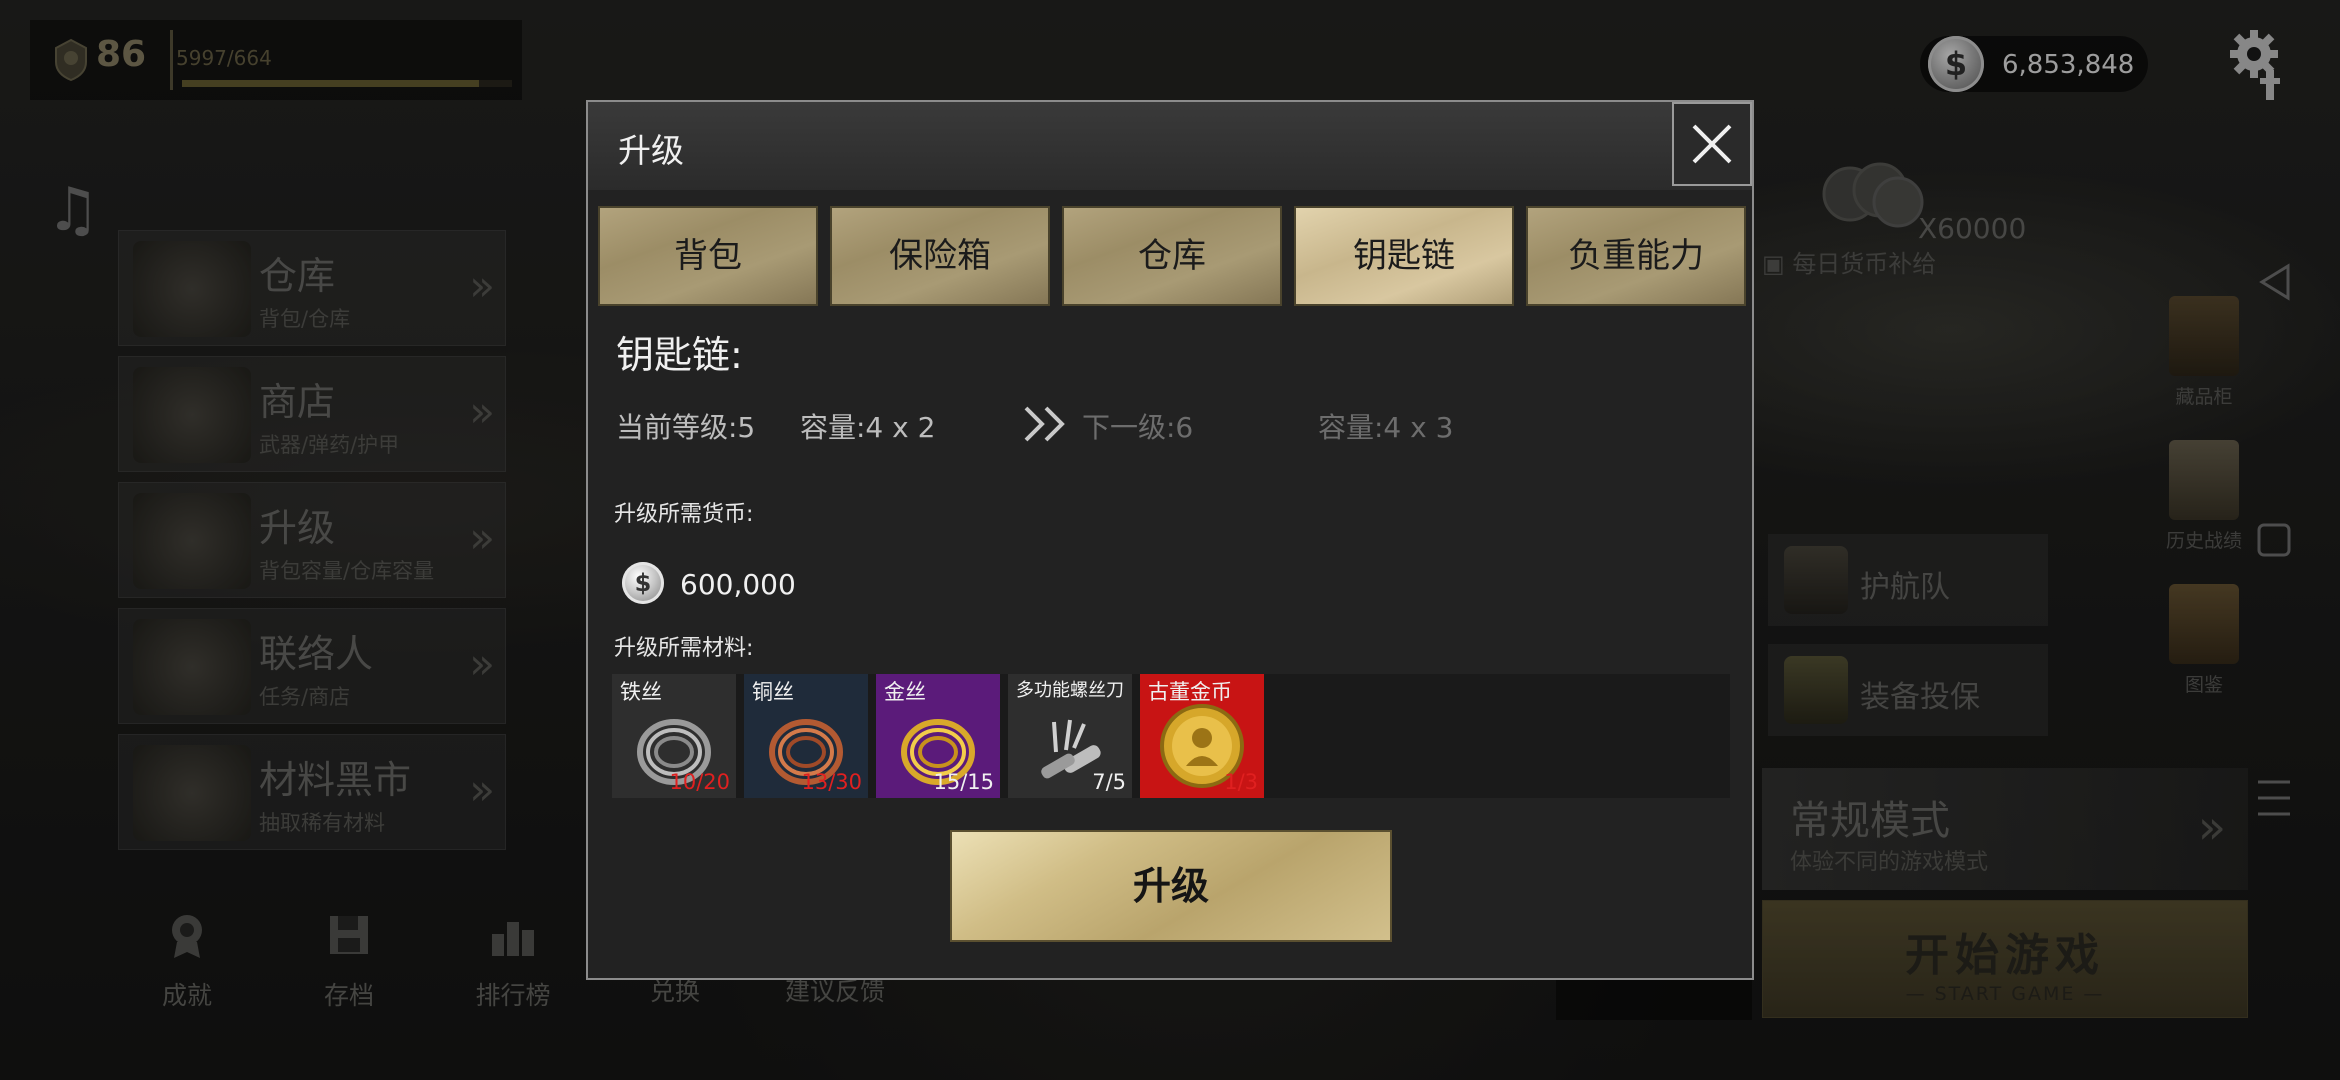  Describe the element at coordinates (1190, 692) in the screenshot. I see `material-name: 古董金币` at that location.